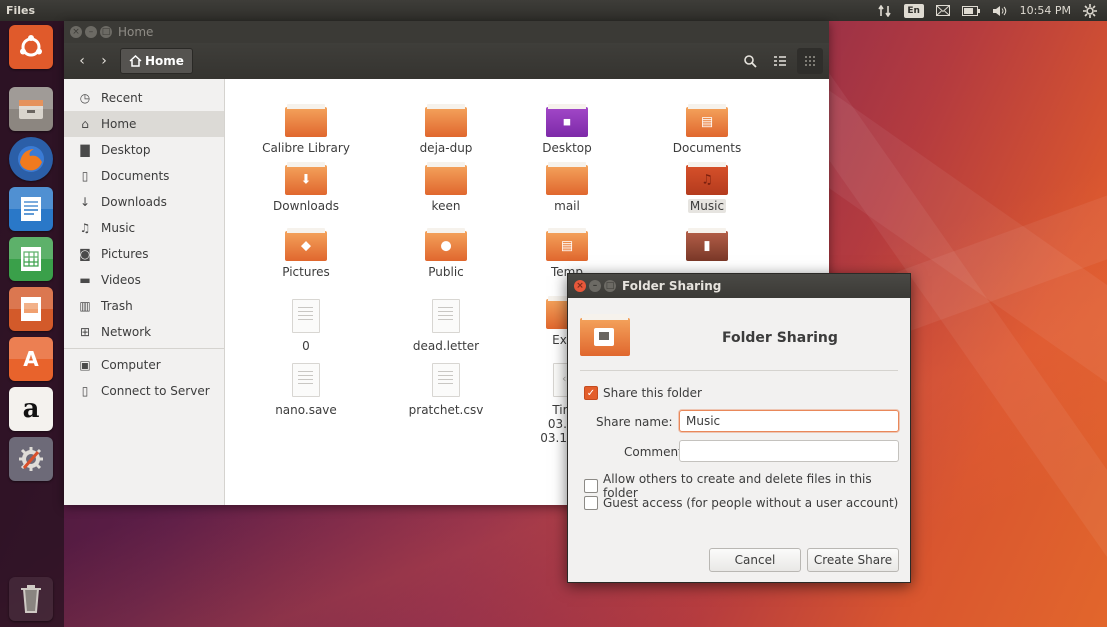  I want to click on home-icon, so click(135, 61).